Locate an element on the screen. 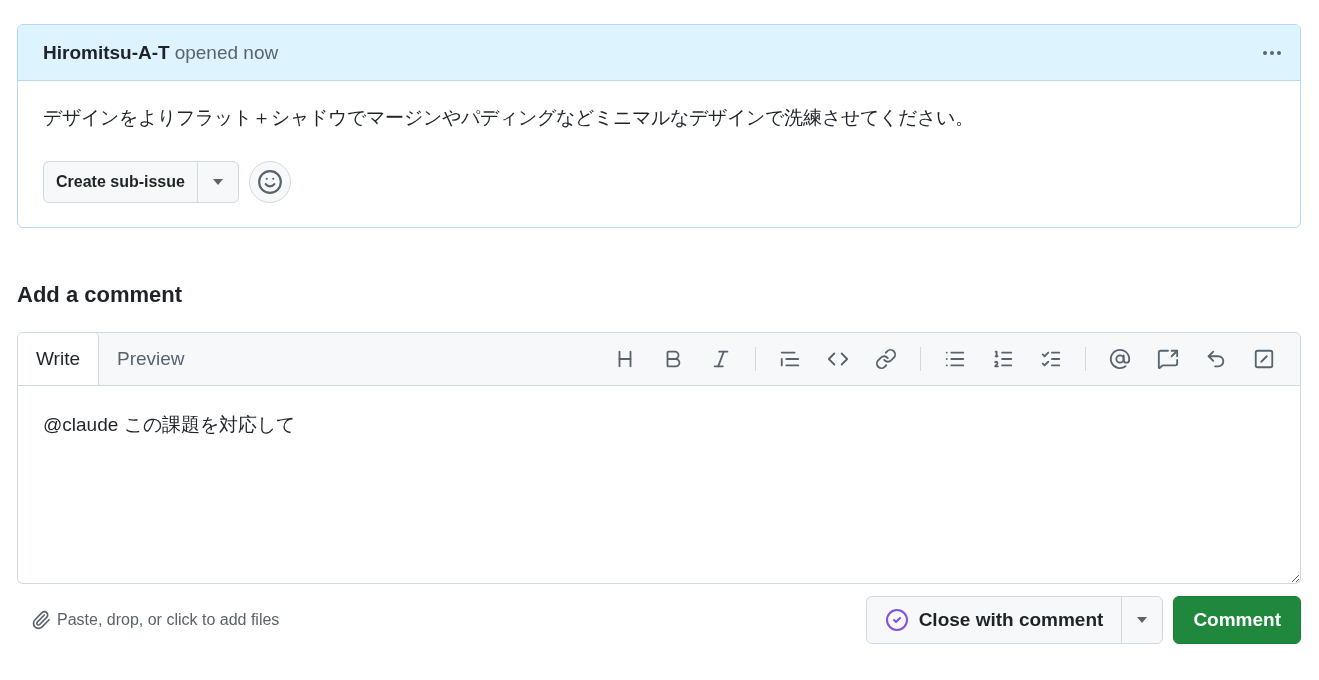  issue-status: opened now is located at coordinates (226, 52).